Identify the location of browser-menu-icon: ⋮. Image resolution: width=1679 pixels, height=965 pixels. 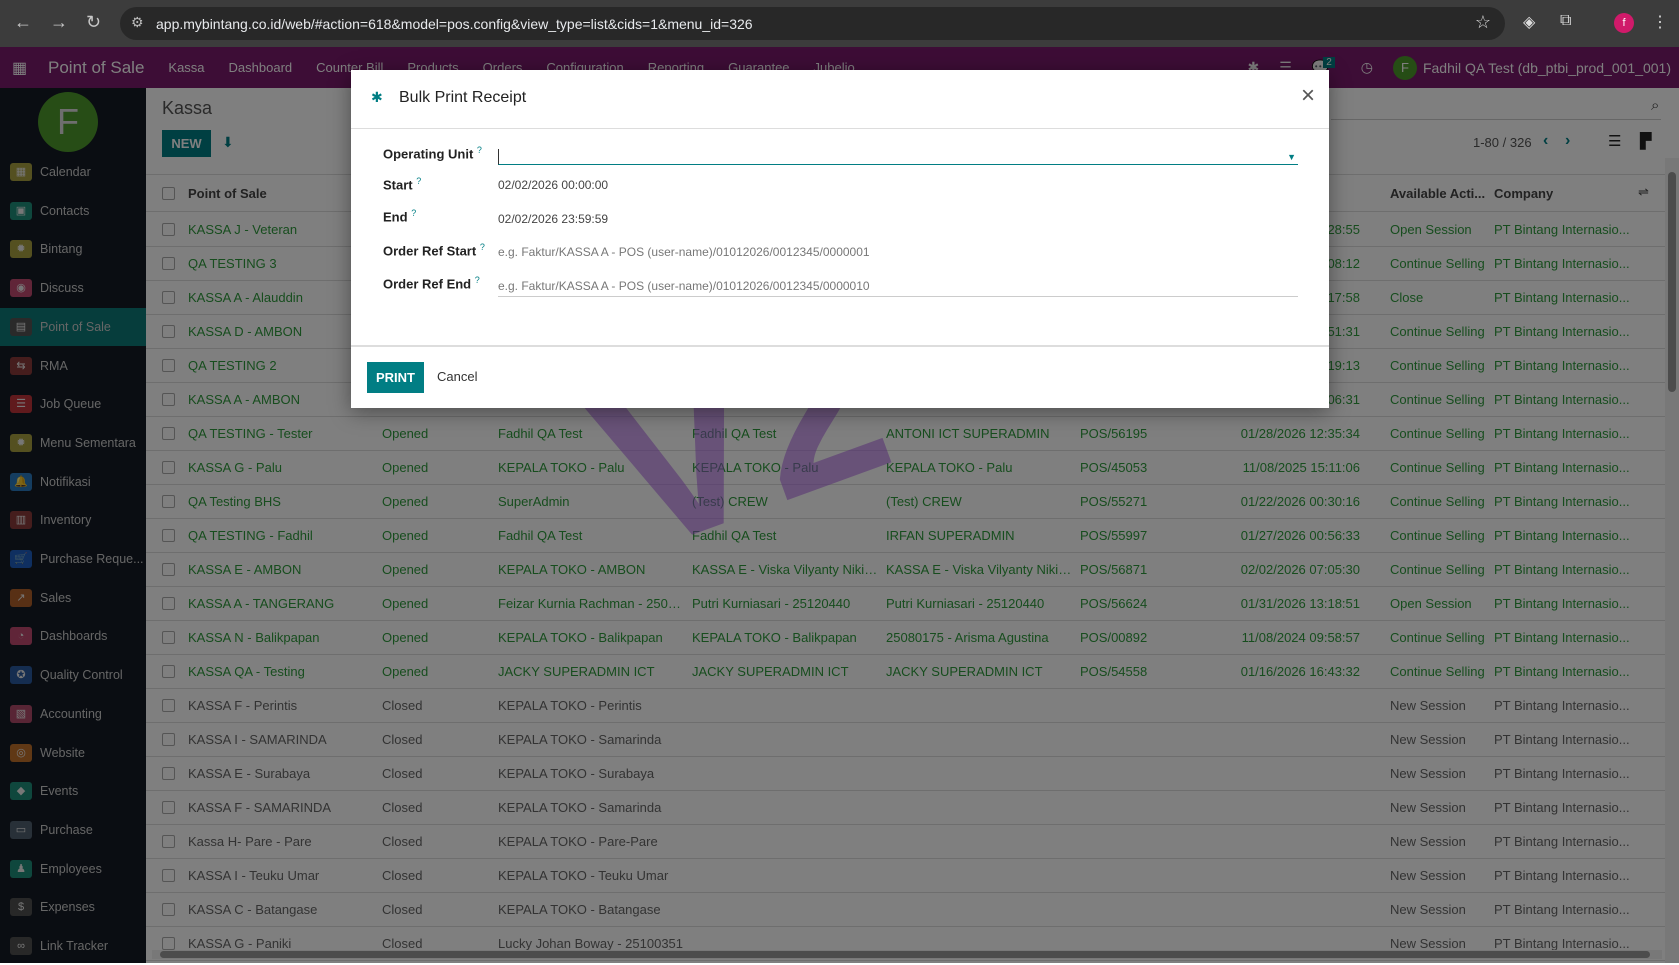
(1660, 22).